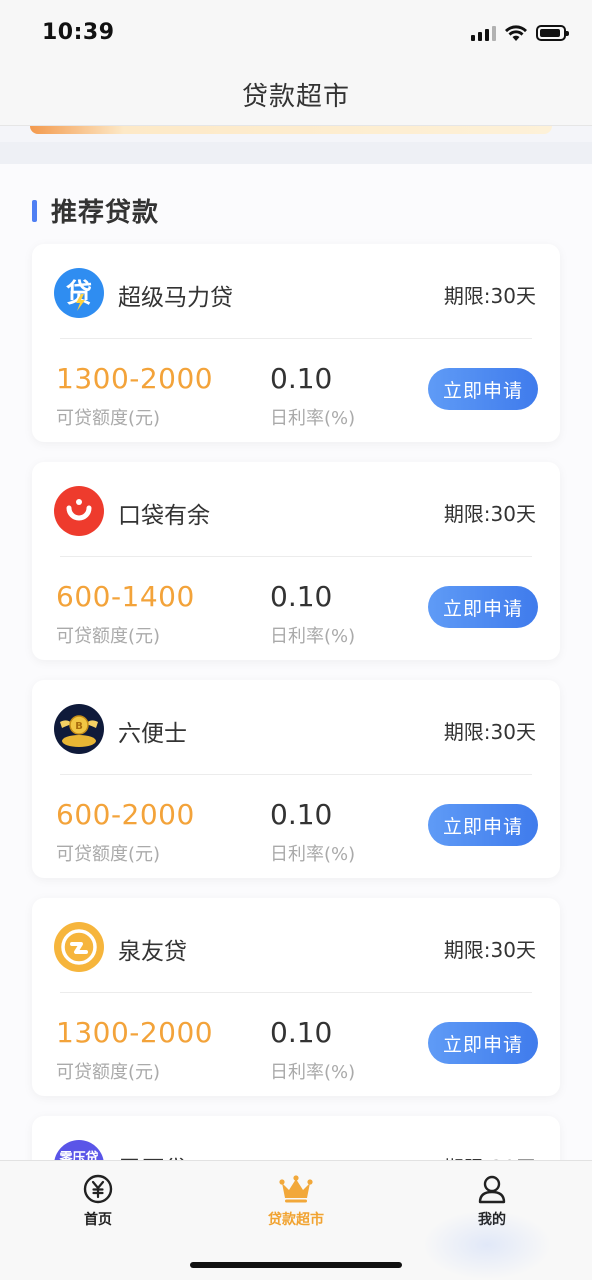  What do you see at coordinates (125, 596) in the screenshot?
I see `loan-amount: 600-1400` at bounding box center [125, 596].